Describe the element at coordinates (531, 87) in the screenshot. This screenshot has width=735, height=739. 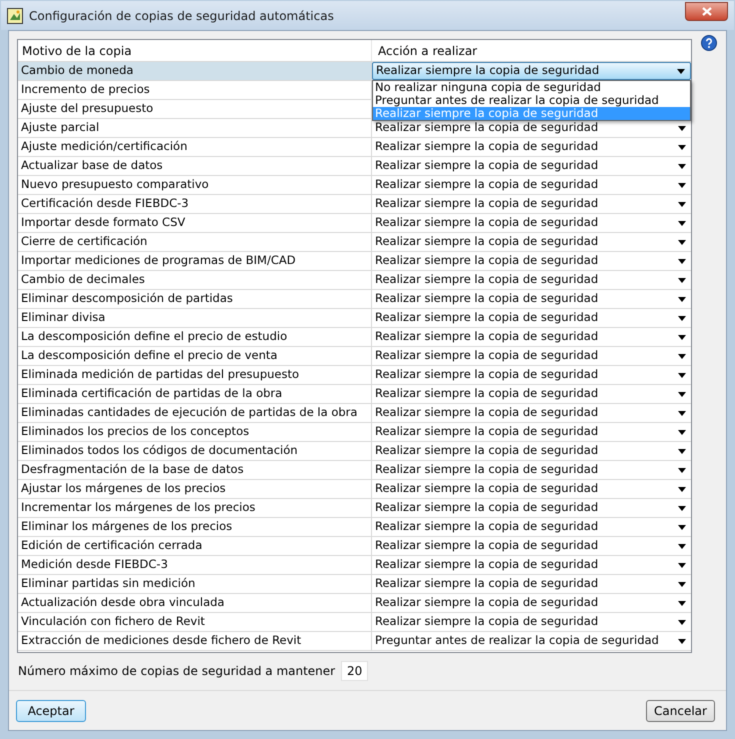
I see `dropdown-option: No realizar ninguna copia de seguridad` at that location.